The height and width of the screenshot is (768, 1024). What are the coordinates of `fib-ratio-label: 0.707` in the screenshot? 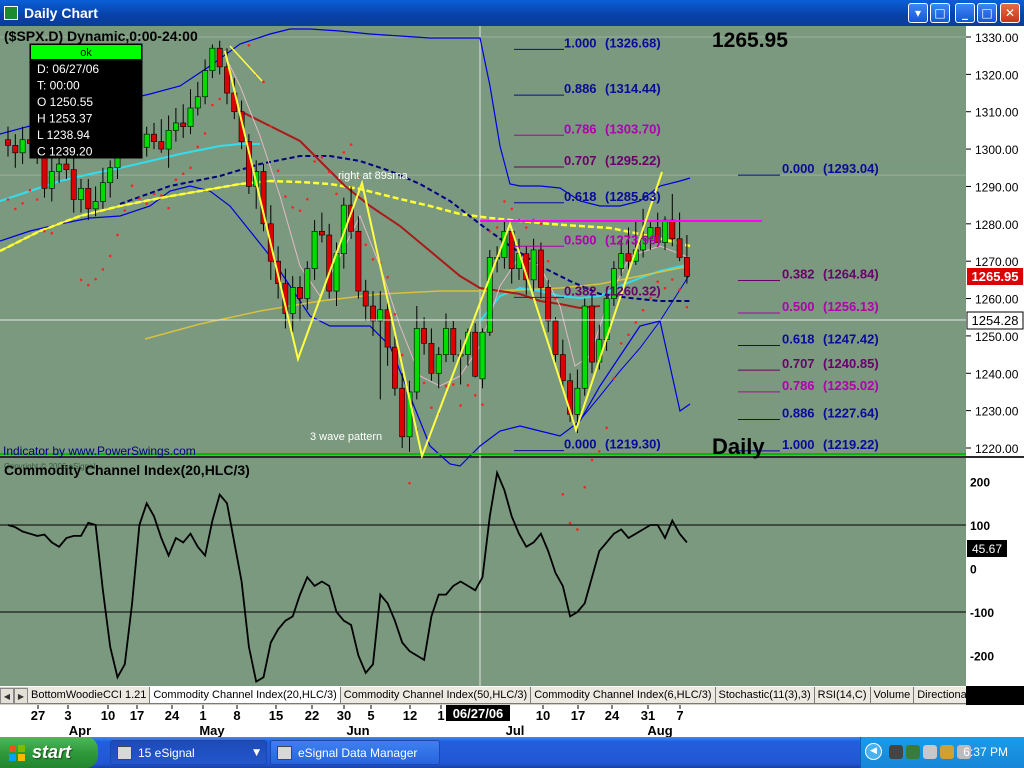 It's located at (580, 160).